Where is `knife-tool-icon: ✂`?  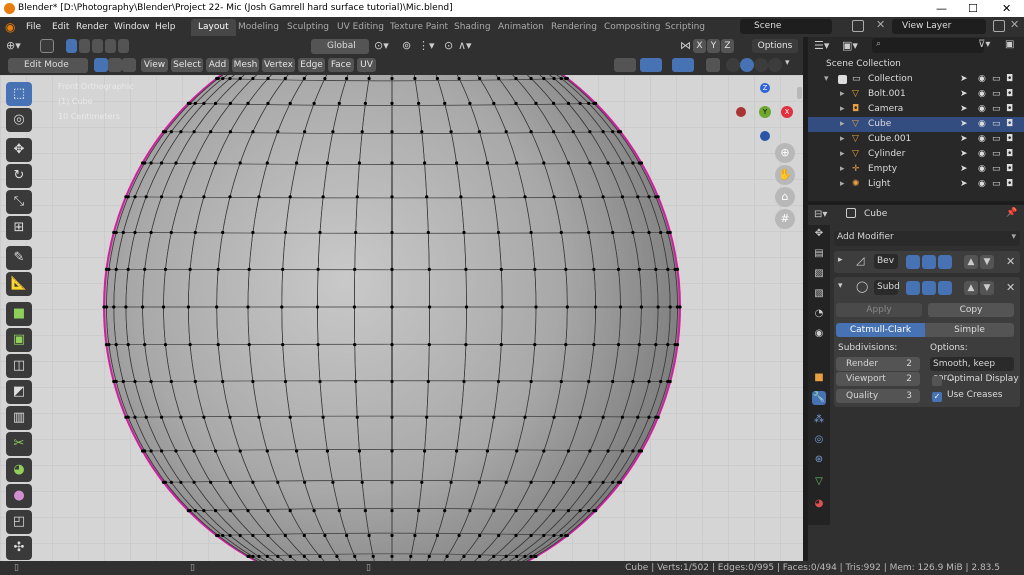 knife-tool-icon: ✂ is located at coordinates (19, 444).